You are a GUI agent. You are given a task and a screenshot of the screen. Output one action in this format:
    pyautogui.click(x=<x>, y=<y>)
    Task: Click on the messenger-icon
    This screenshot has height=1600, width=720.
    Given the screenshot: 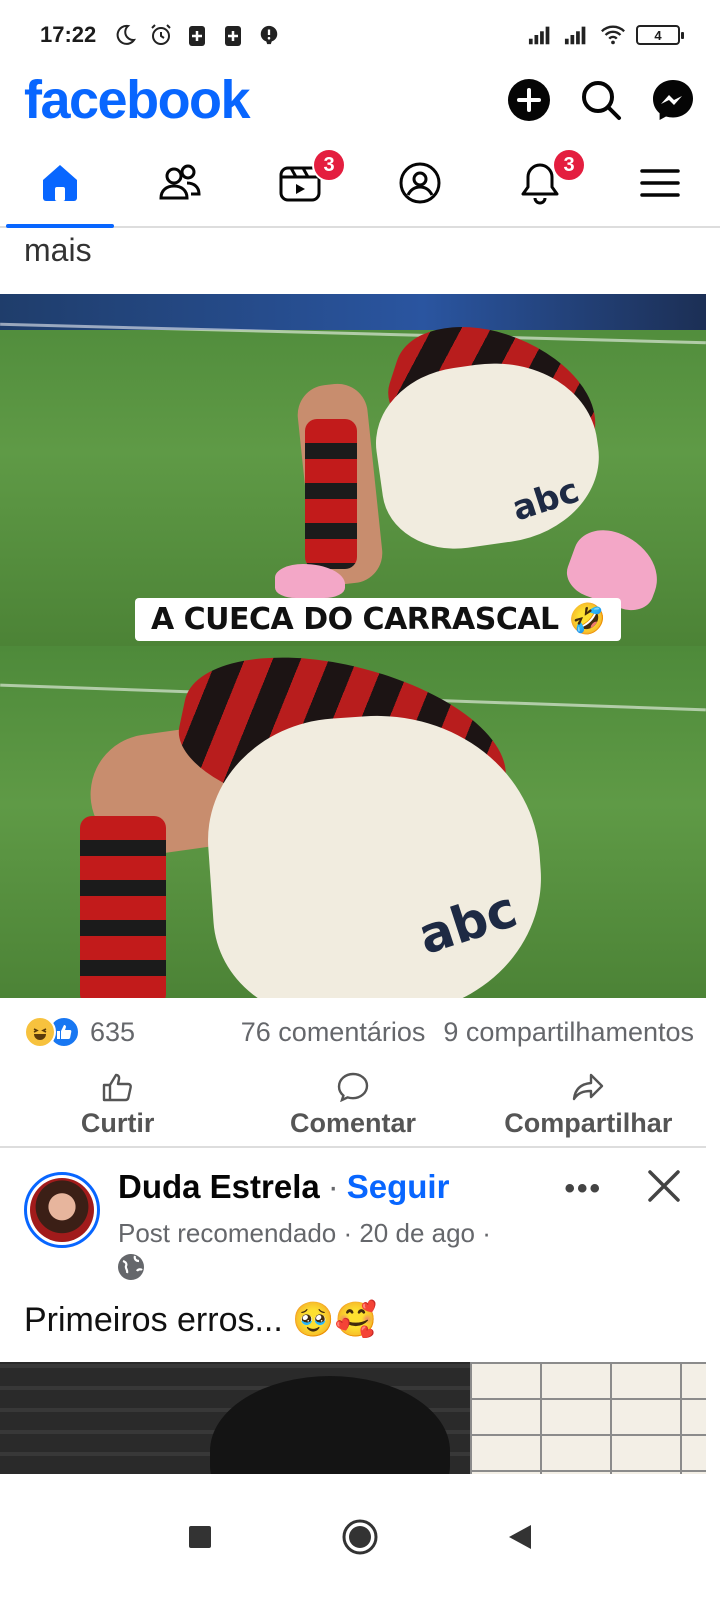 What is the action you would take?
    pyautogui.click(x=673, y=100)
    